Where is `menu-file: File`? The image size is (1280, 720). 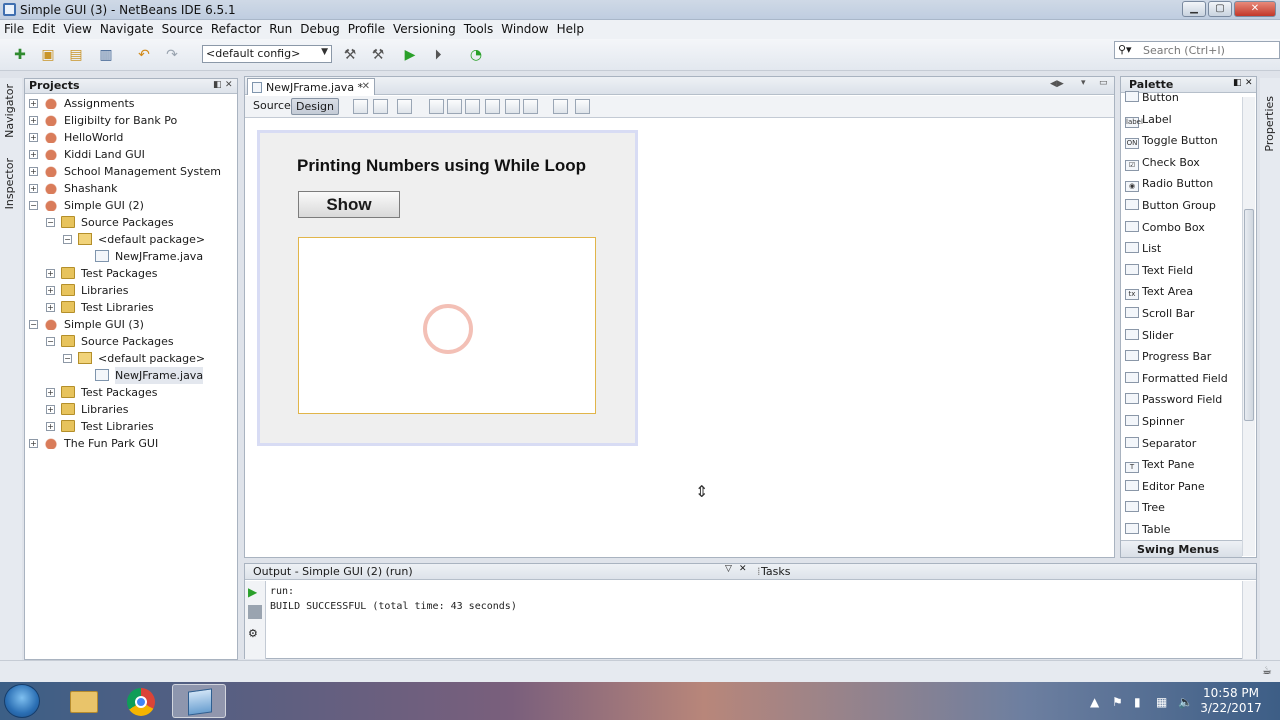
menu-file: File is located at coordinates (14, 28).